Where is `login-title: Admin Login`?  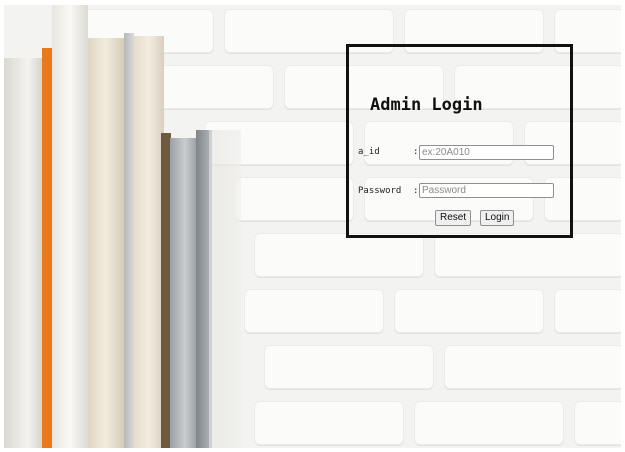 login-title: Admin Login is located at coordinates (426, 105).